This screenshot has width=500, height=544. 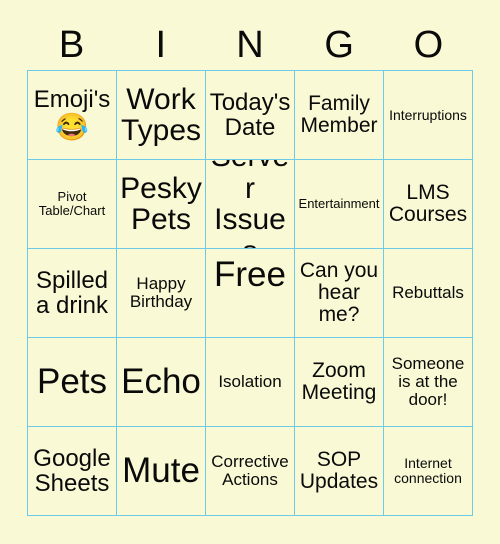 I want to click on bingo-cell: Server Issues, so click(x=250, y=204).